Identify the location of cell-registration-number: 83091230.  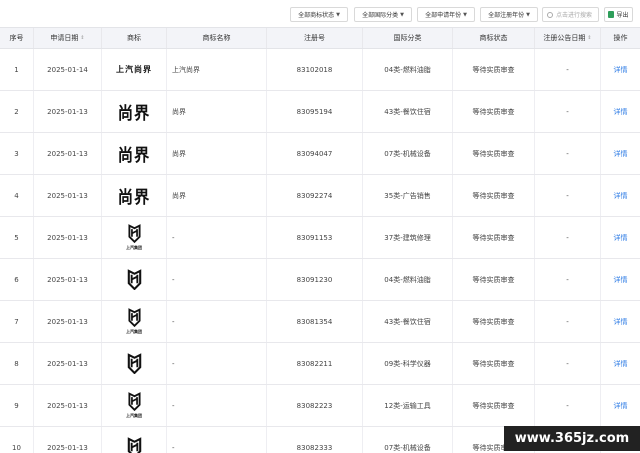
(315, 279).